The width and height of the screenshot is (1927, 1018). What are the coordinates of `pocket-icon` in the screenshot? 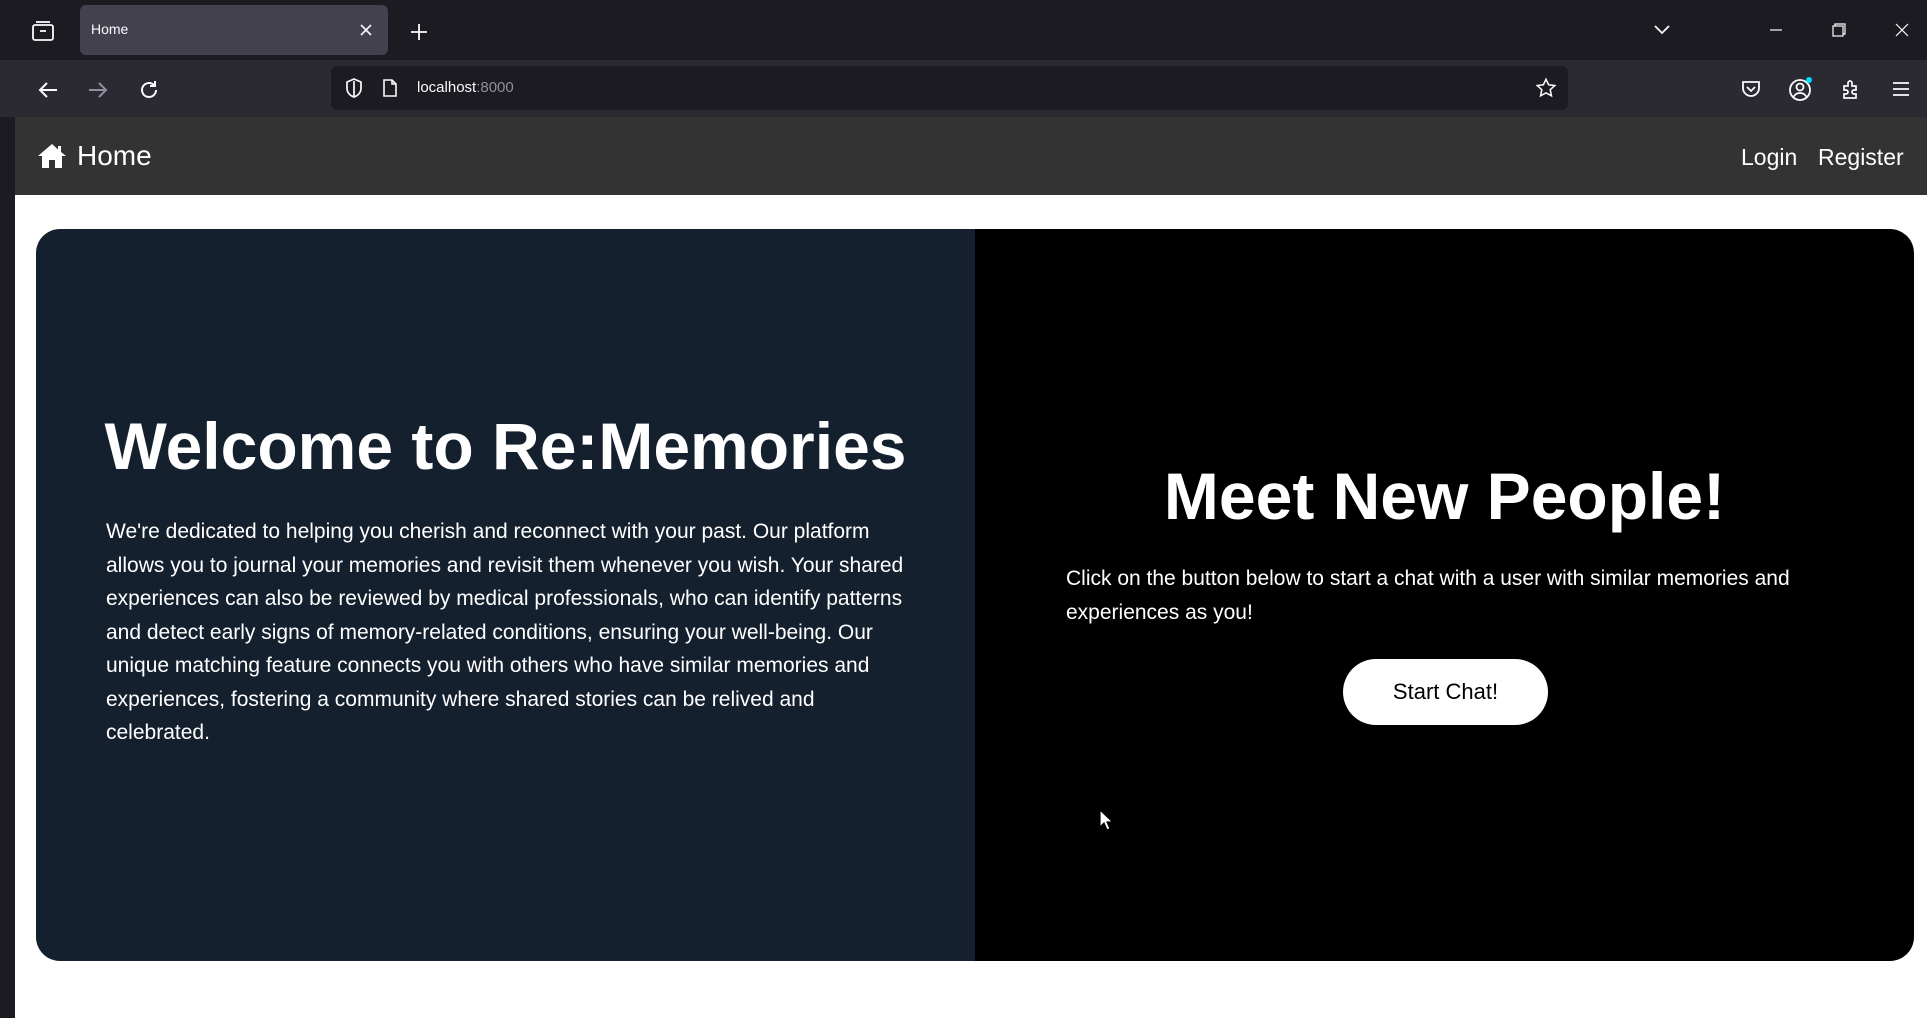 It's located at (1751, 89).